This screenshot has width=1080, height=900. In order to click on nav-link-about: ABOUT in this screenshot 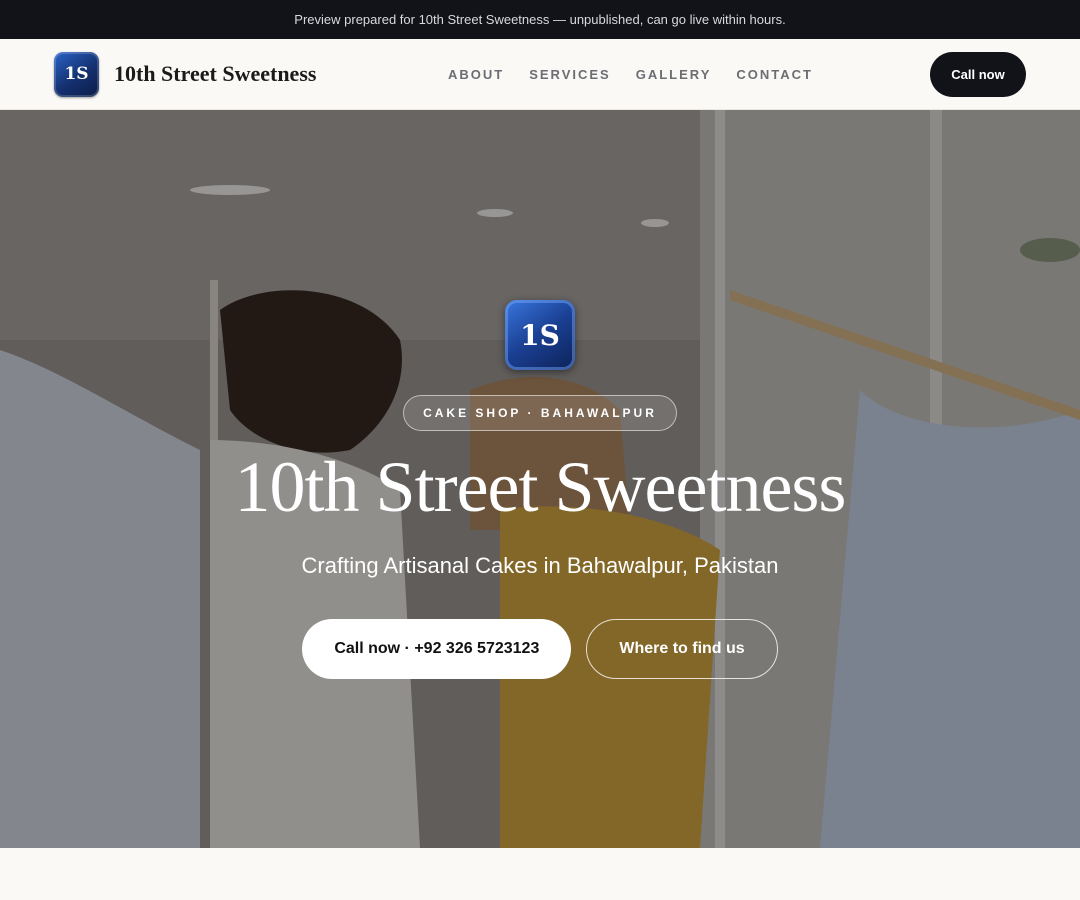, I will do `click(476, 74)`.